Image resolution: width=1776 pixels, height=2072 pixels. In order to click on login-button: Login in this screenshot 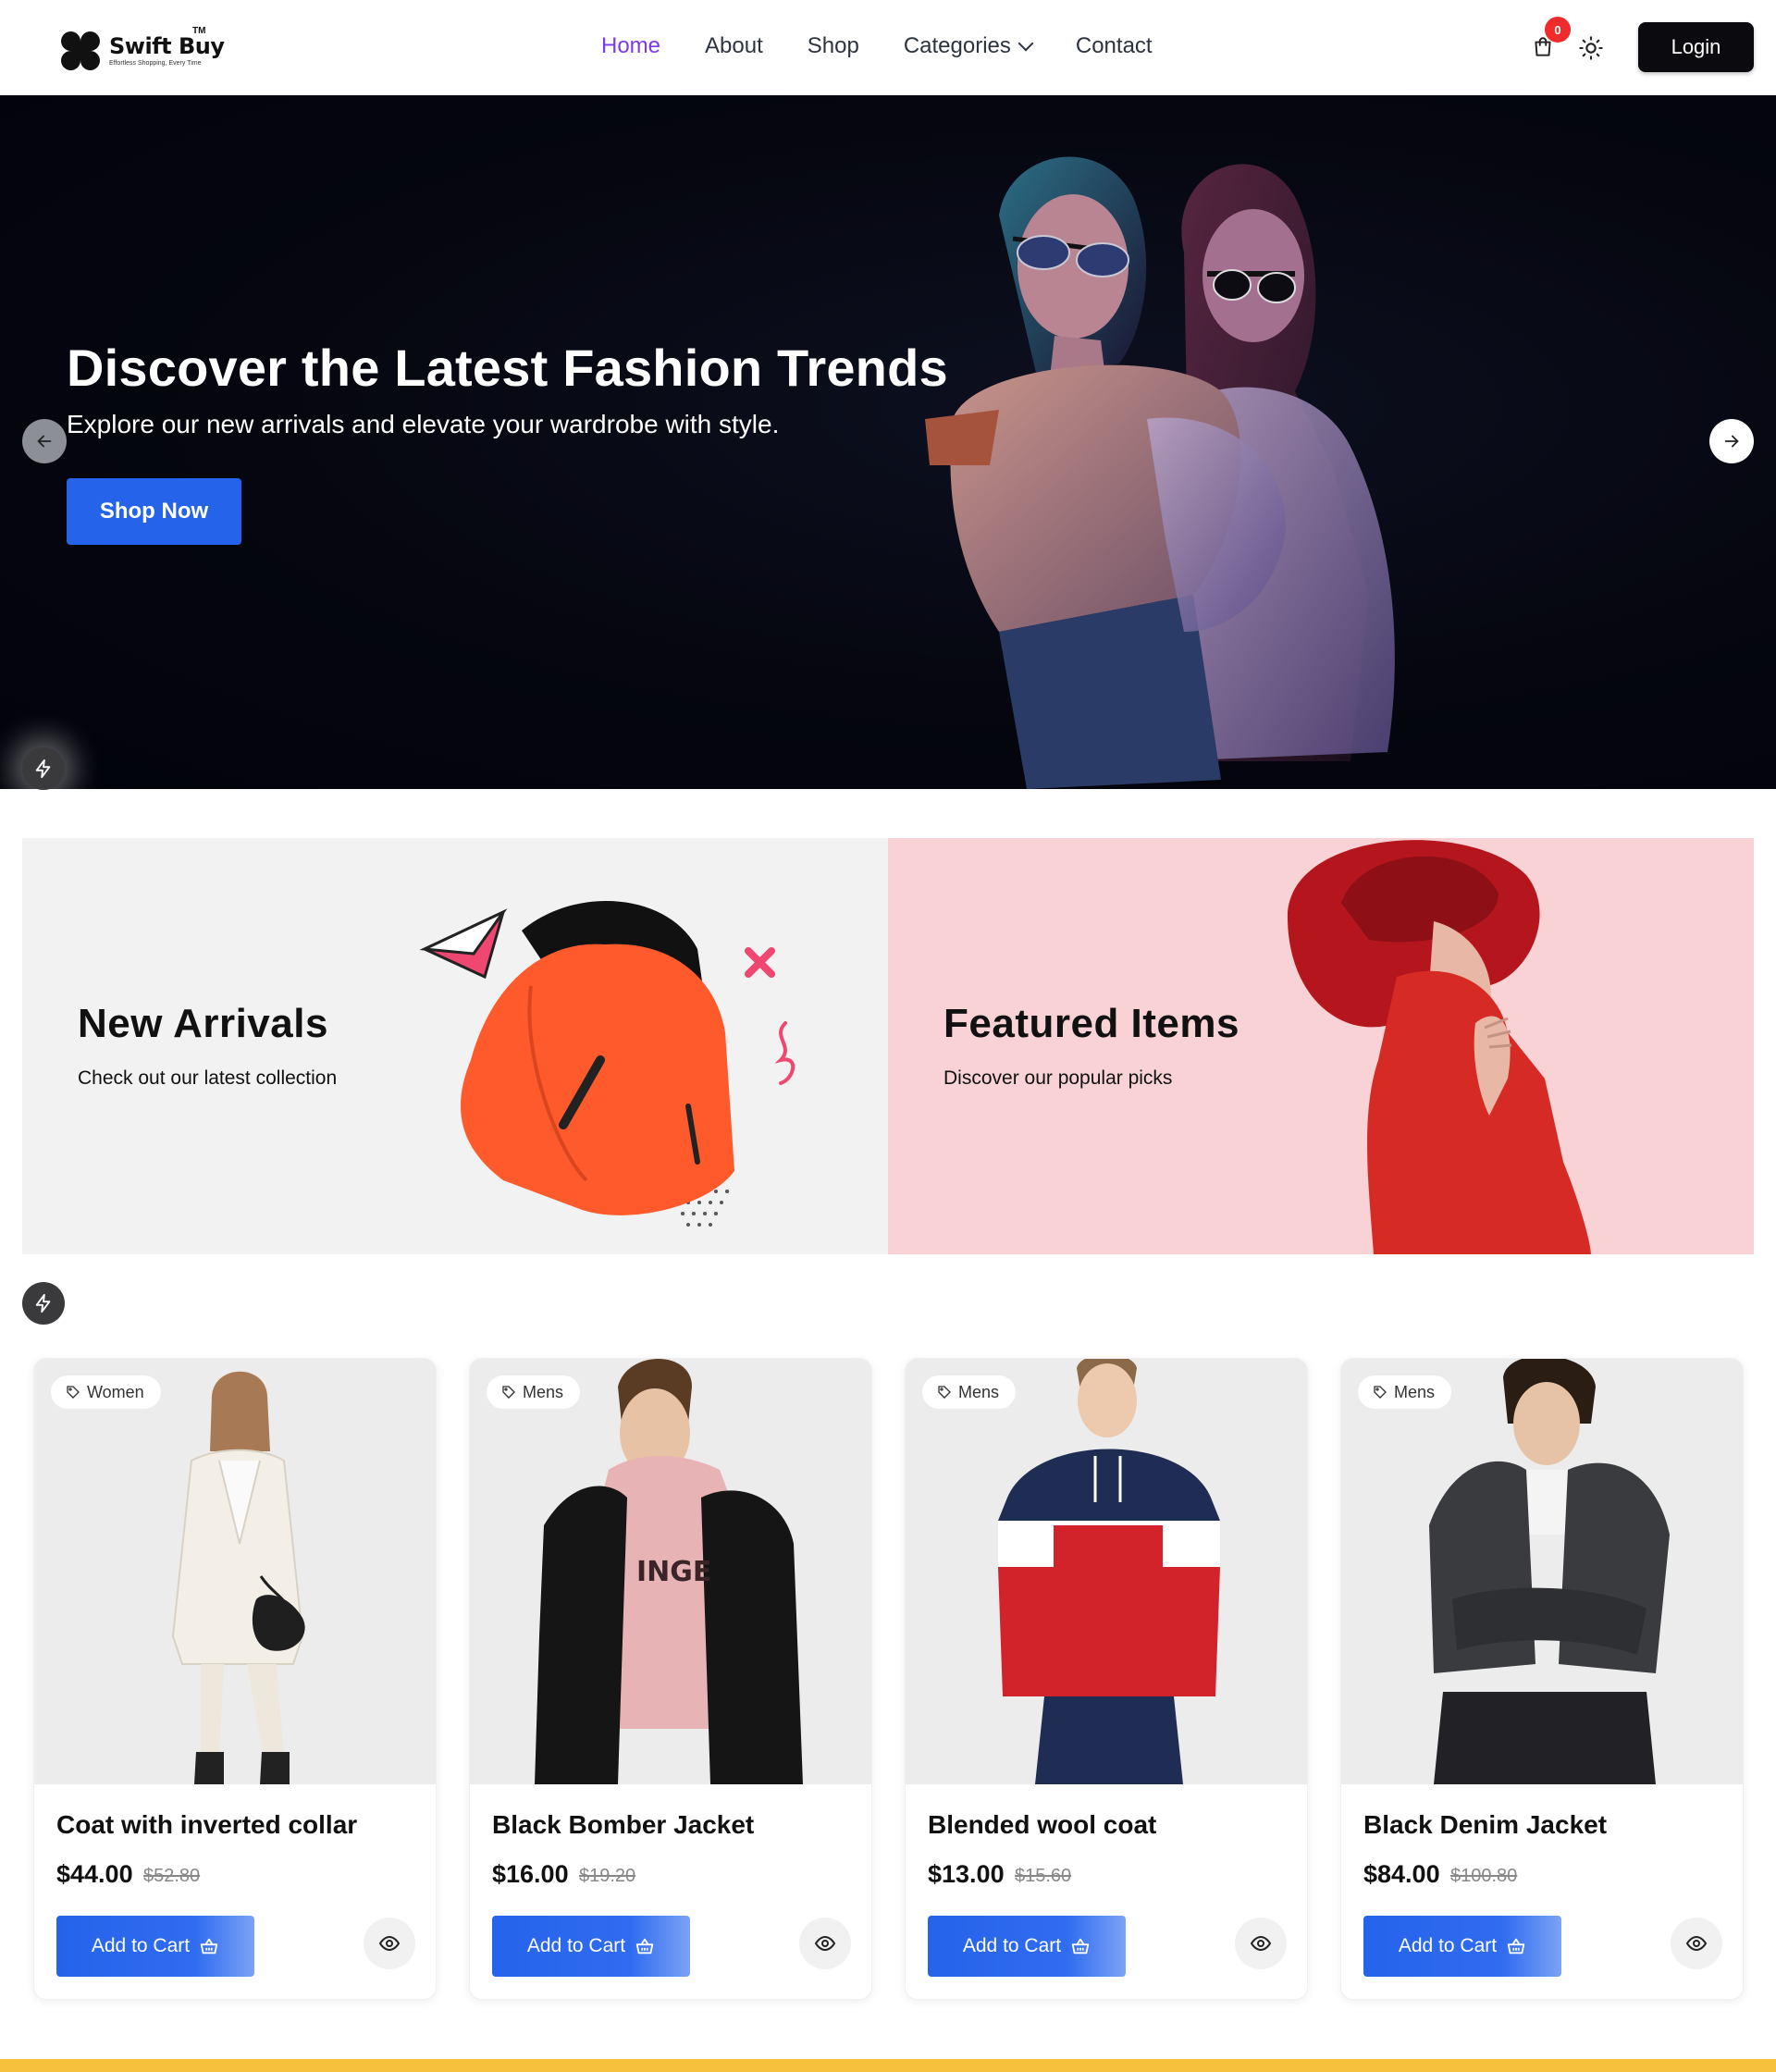, I will do `click(1696, 47)`.